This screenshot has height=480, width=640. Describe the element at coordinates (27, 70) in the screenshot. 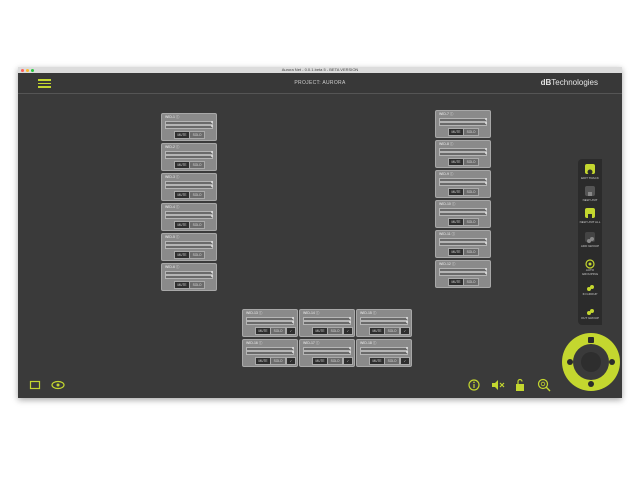

I see `minimize-icon` at that location.